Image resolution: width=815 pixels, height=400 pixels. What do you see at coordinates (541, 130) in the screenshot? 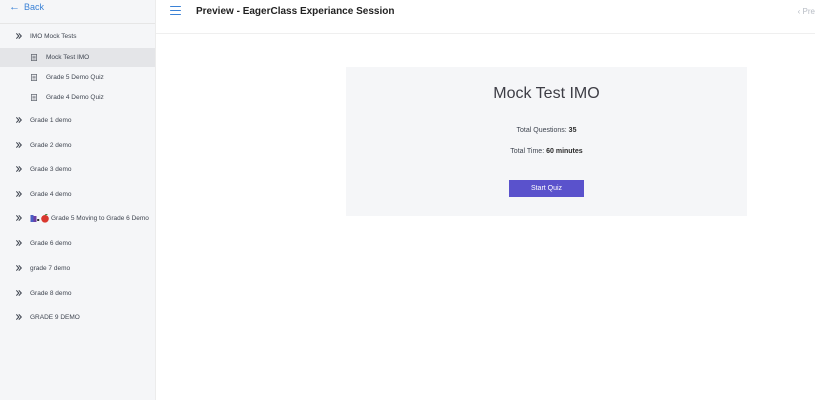
I see `total-questions-label: Total Questions:` at bounding box center [541, 130].